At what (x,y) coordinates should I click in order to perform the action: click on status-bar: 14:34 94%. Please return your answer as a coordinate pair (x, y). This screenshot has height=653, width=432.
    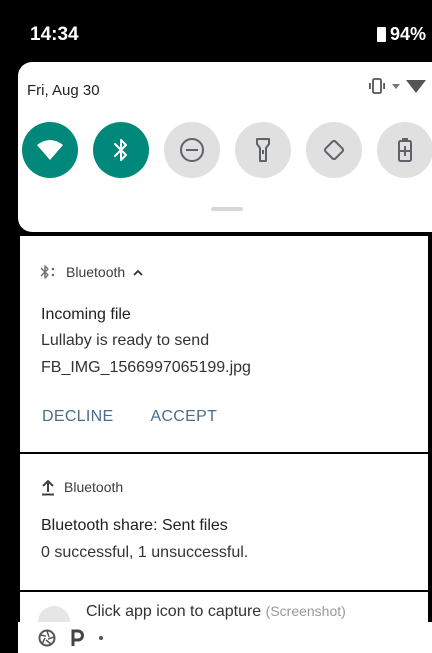
    Looking at the image, I should click on (216, 31).